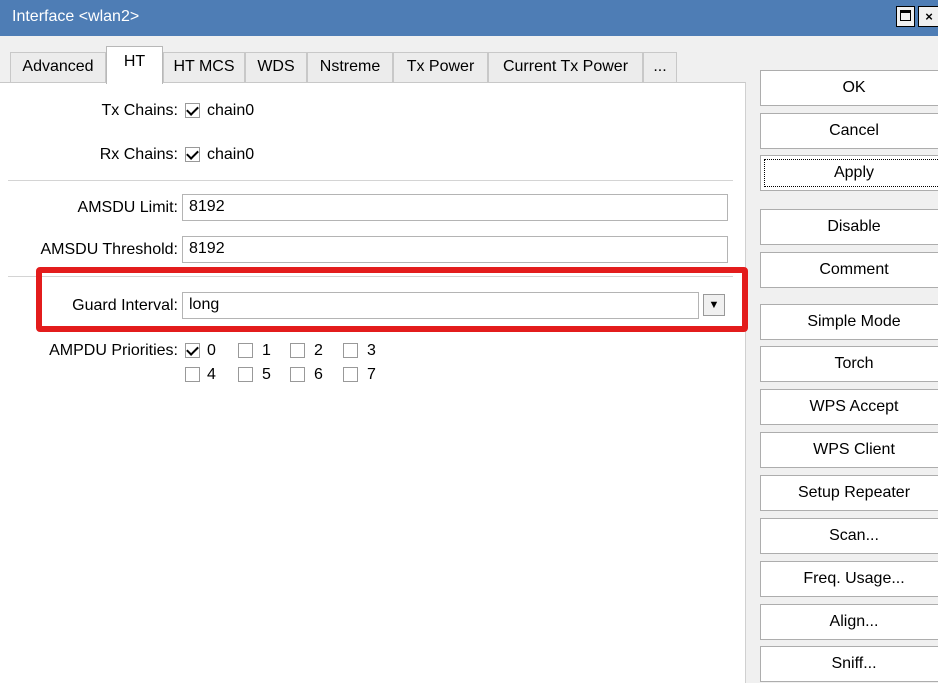  Describe the element at coordinates (245, 350) in the screenshot. I see `ampdu-priority-1-checkbox` at that location.